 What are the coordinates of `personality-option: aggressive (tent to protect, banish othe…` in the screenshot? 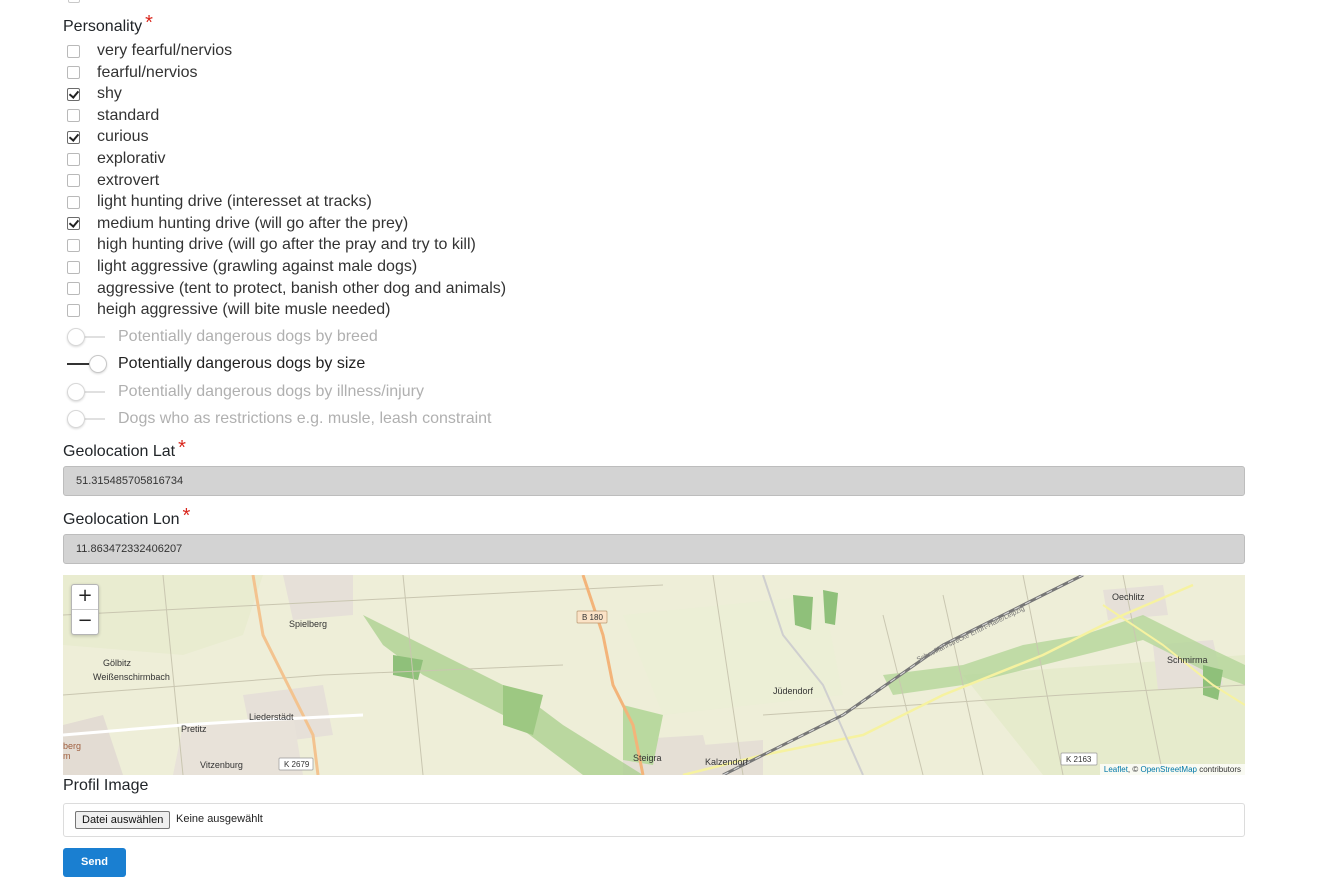 It's located at (284, 289).